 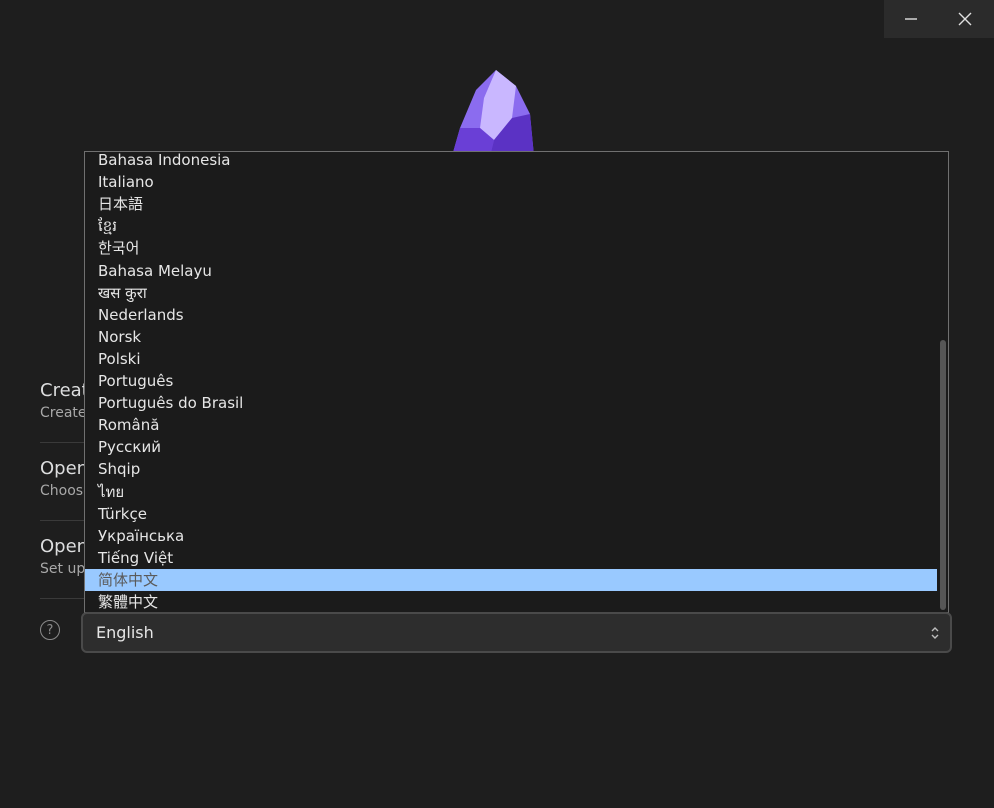 What do you see at coordinates (511, 359) in the screenshot?
I see `language-option: Polski` at bounding box center [511, 359].